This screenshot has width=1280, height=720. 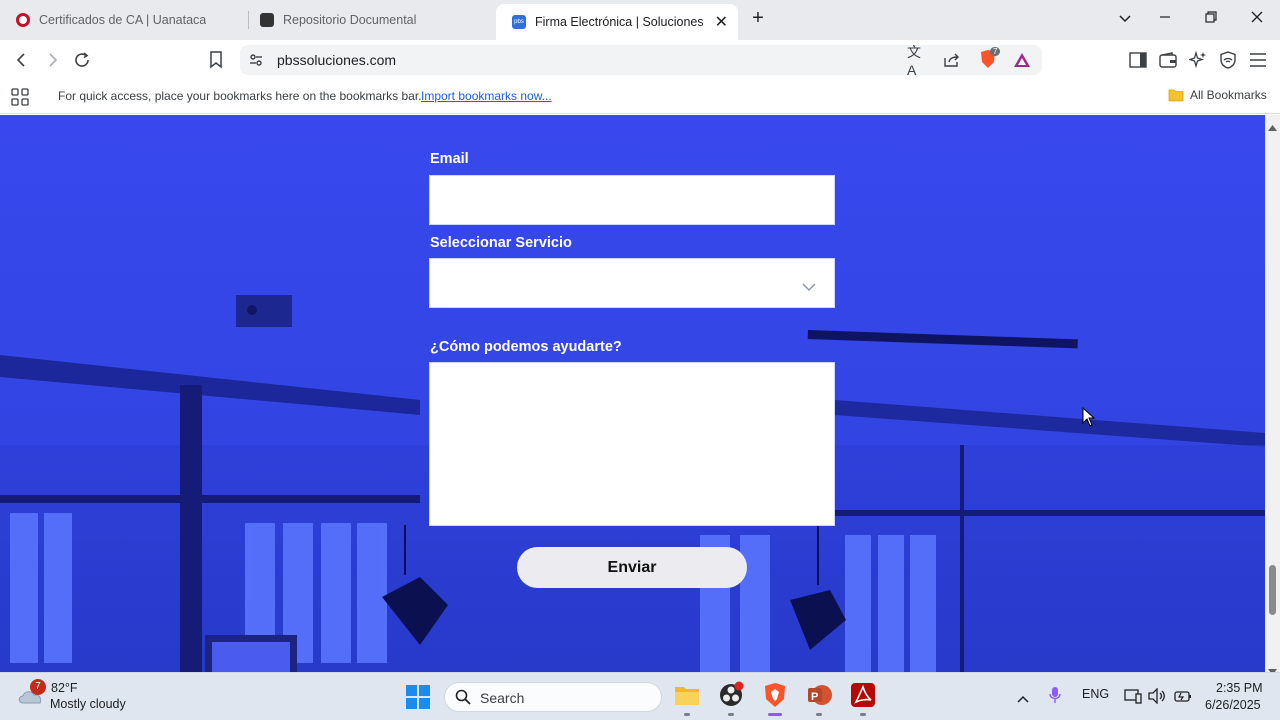 I want to click on menu-icon, so click(x=1258, y=60).